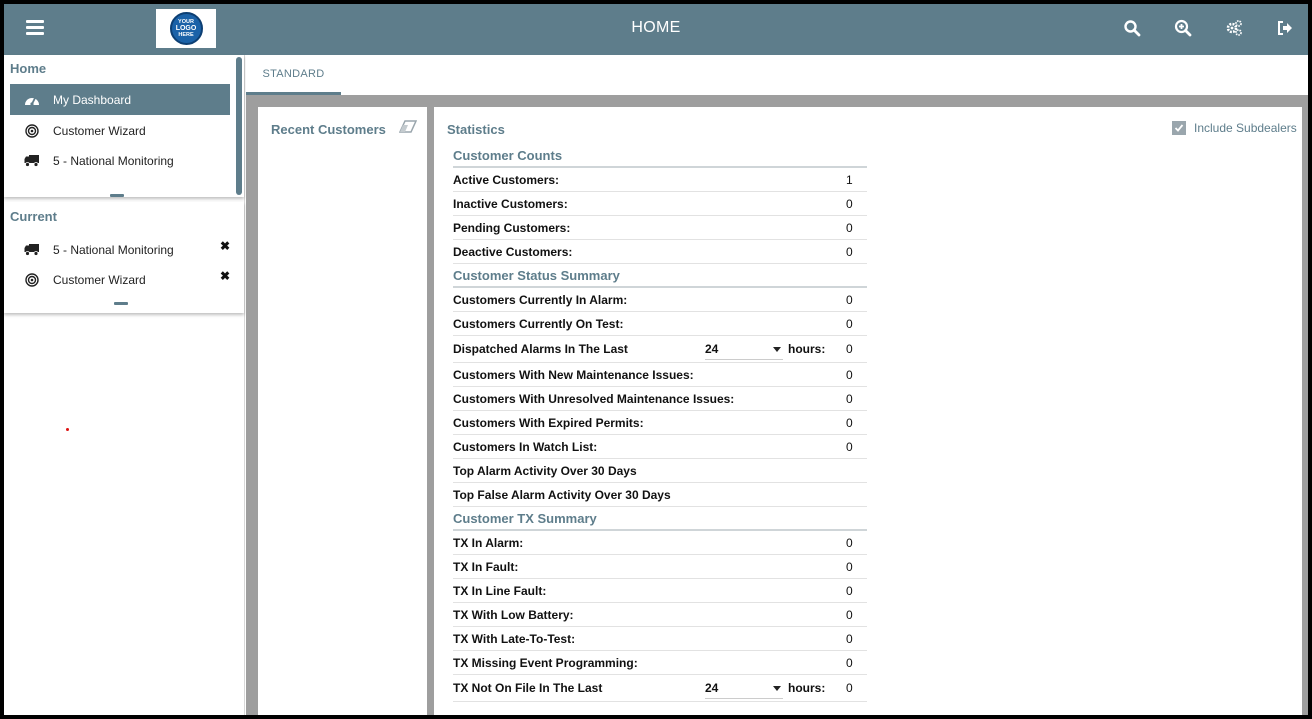 The width and height of the screenshot is (1312, 719). What do you see at coordinates (660, 252) in the screenshot?
I see `stat-row: Deactive Customers: 0` at bounding box center [660, 252].